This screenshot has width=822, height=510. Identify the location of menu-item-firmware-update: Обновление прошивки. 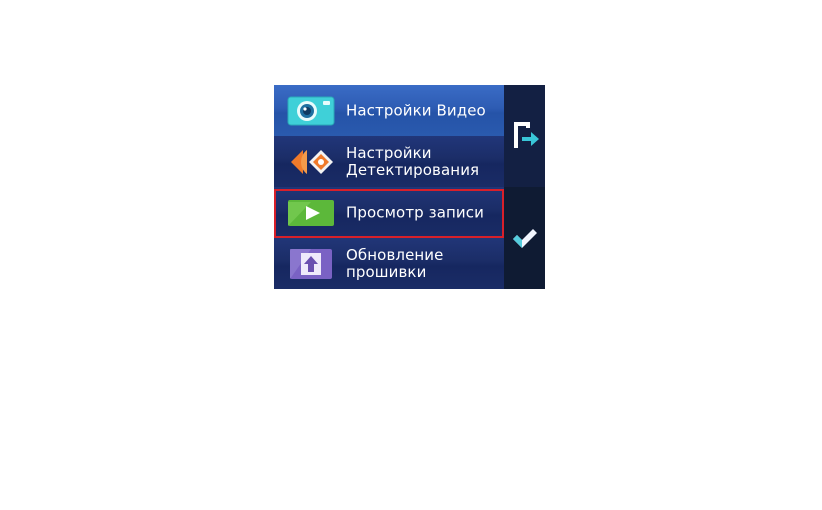
(389, 263).